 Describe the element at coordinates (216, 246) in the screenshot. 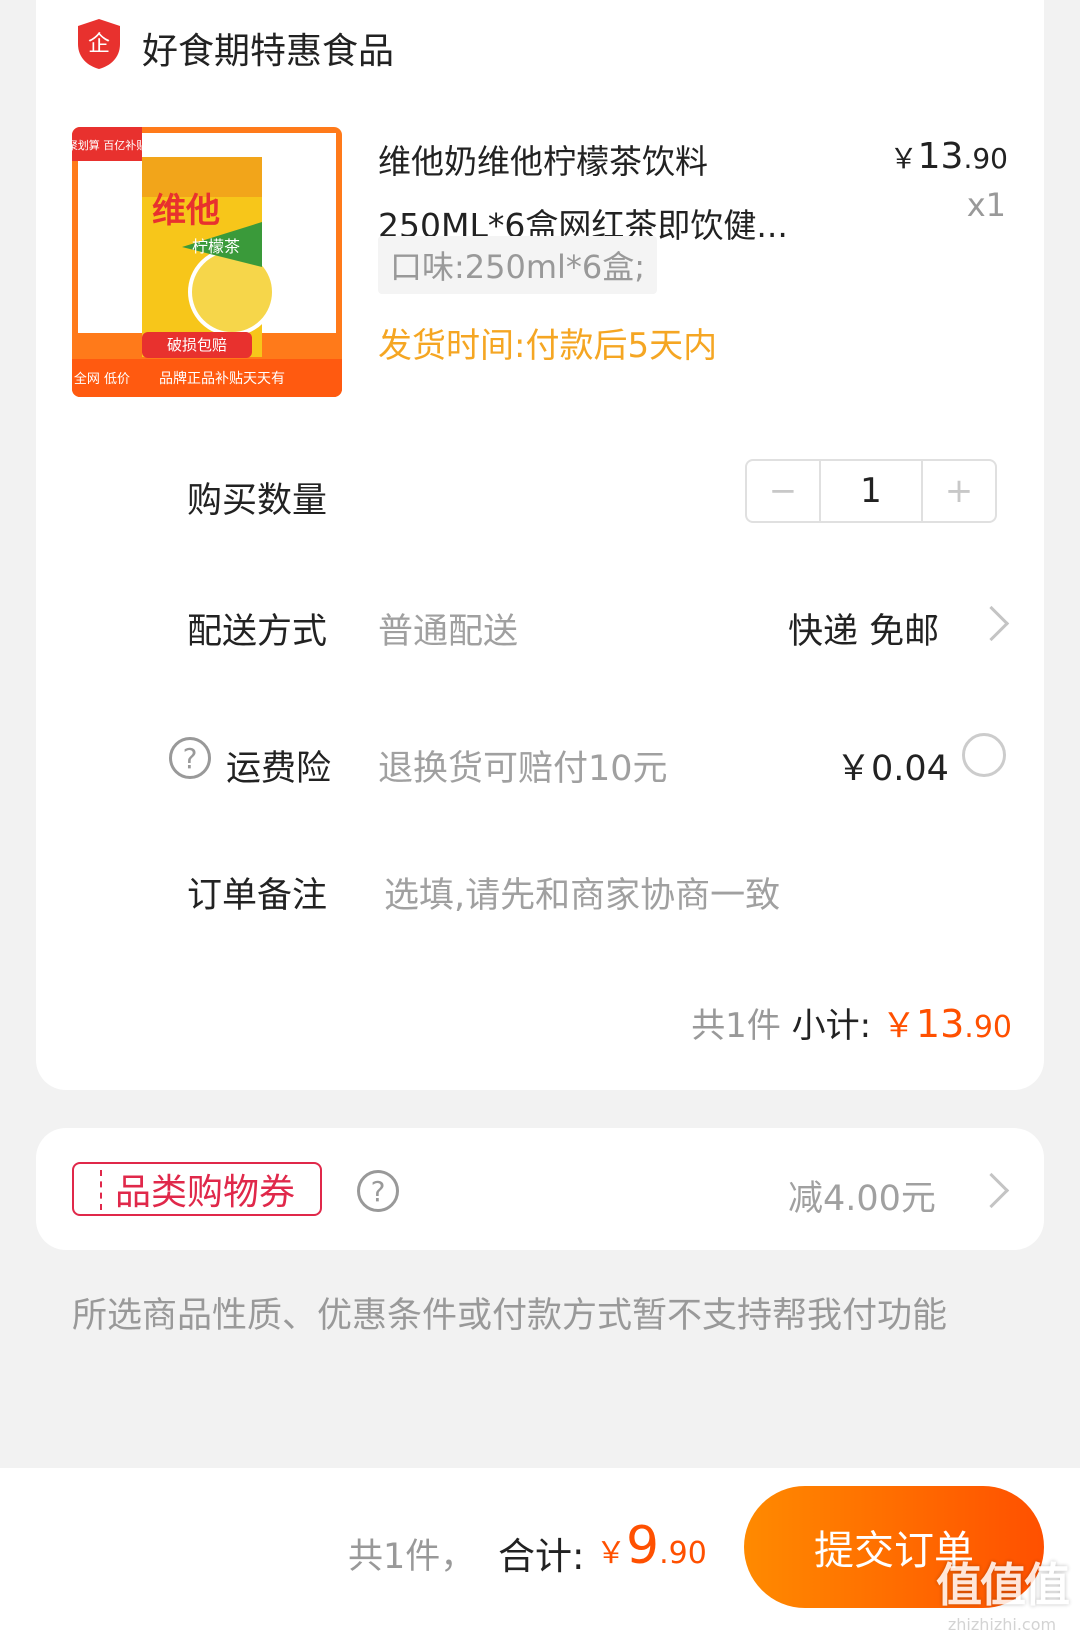

I see `svg-text: 柠檬茶` at that location.